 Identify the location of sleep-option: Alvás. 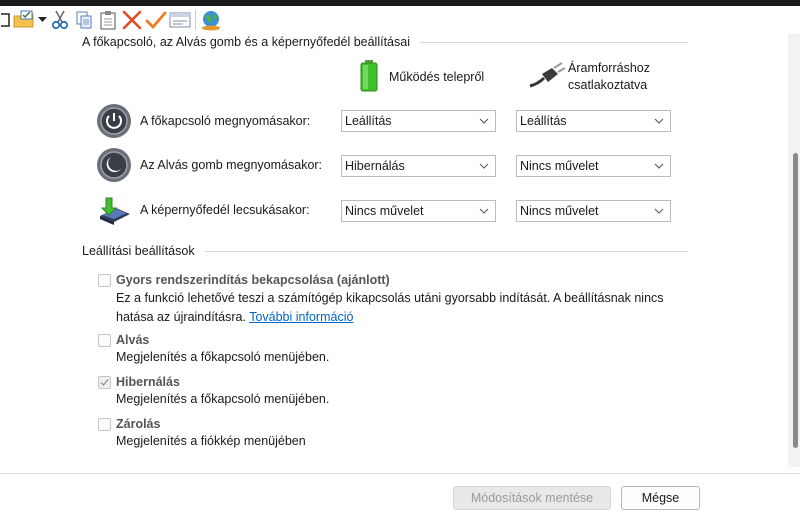
(123, 340).